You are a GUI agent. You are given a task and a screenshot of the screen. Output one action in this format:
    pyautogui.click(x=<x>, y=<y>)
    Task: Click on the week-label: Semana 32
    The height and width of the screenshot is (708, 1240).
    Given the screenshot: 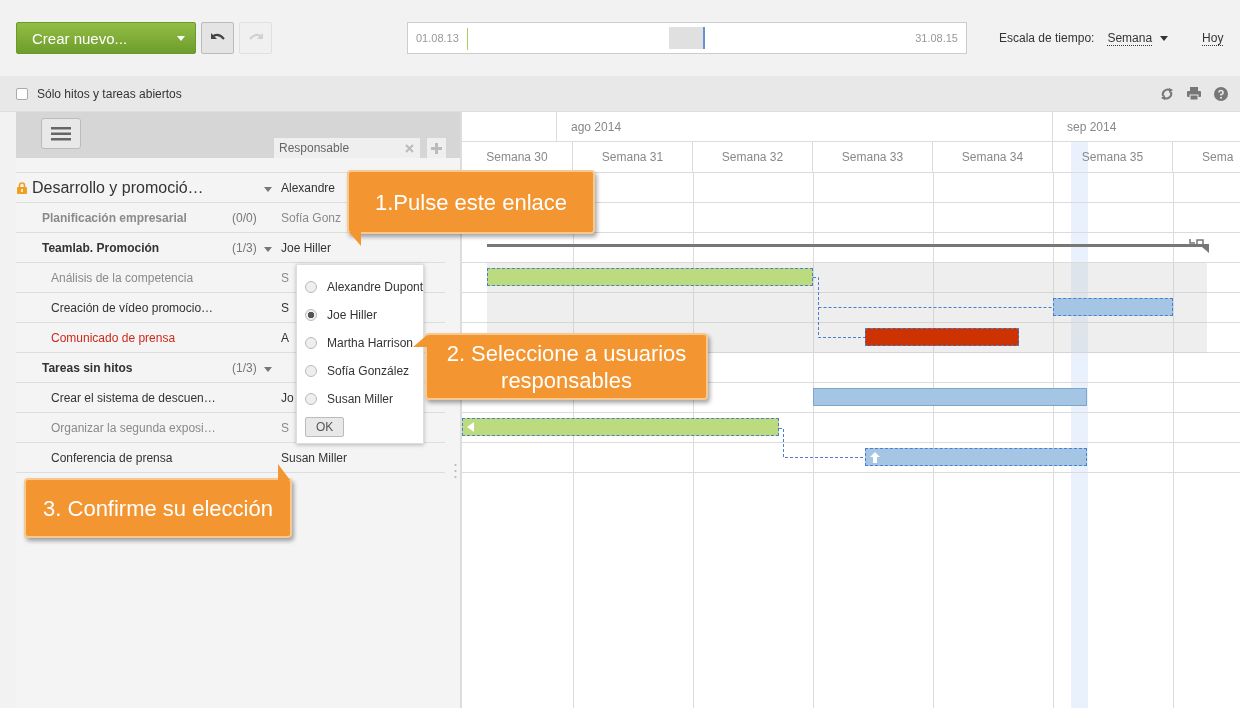 What is the action you would take?
    pyautogui.click(x=752, y=157)
    